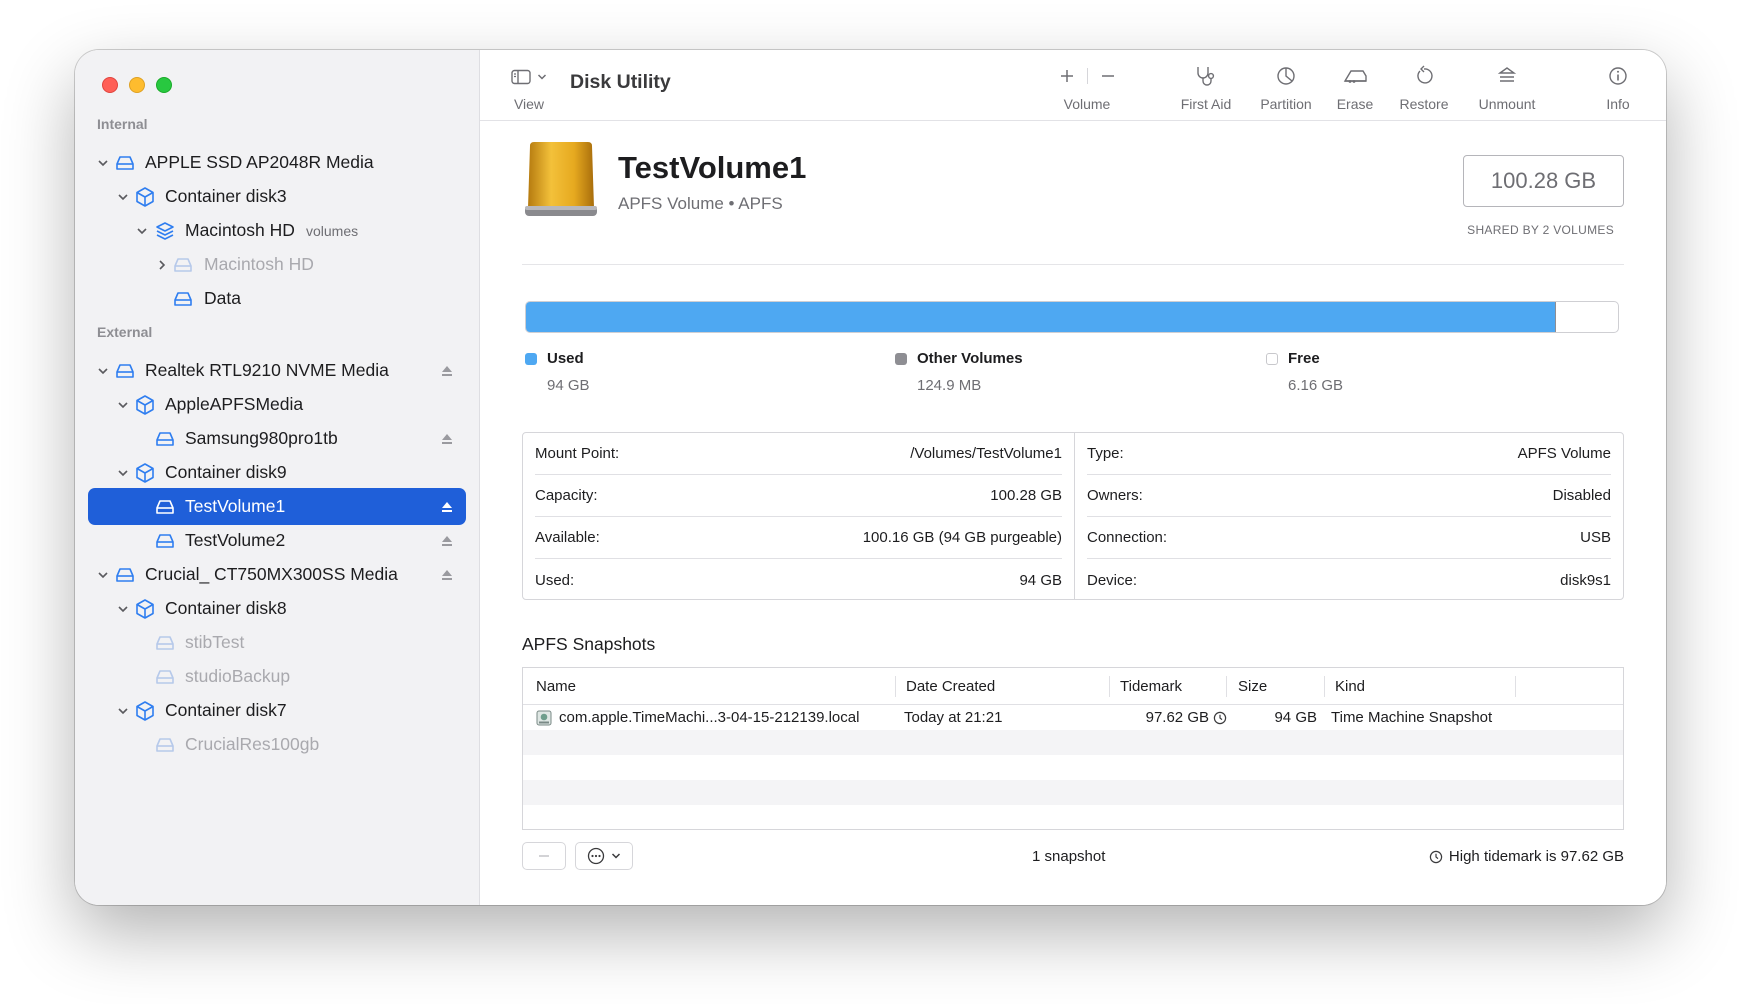 Image resolution: width=1739 pixels, height=1004 pixels. What do you see at coordinates (165, 506) in the screenshot?
I see `volume-icon` at bounding box center [165, 506].